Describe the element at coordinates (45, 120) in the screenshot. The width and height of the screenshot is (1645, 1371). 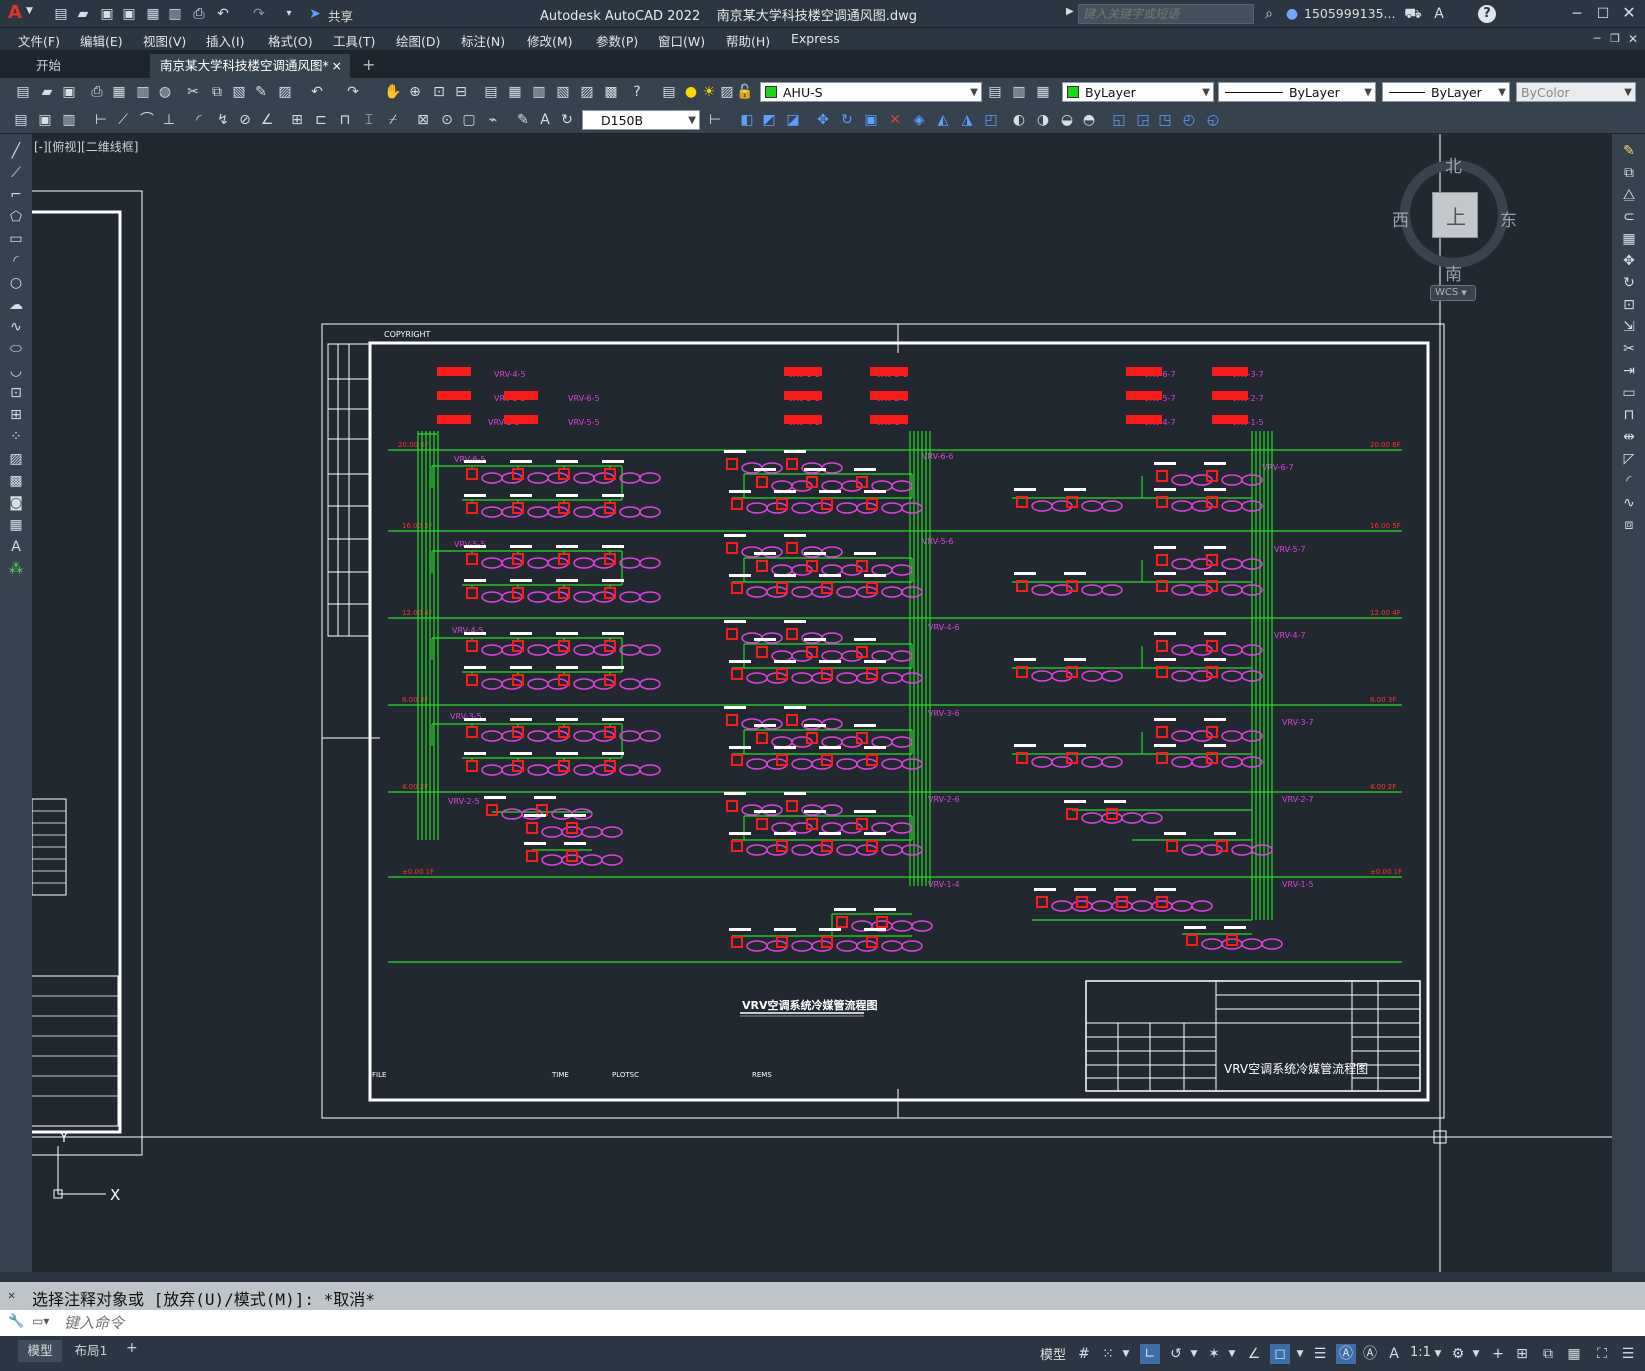
I see `insert-block-icon: ▣` at that location.